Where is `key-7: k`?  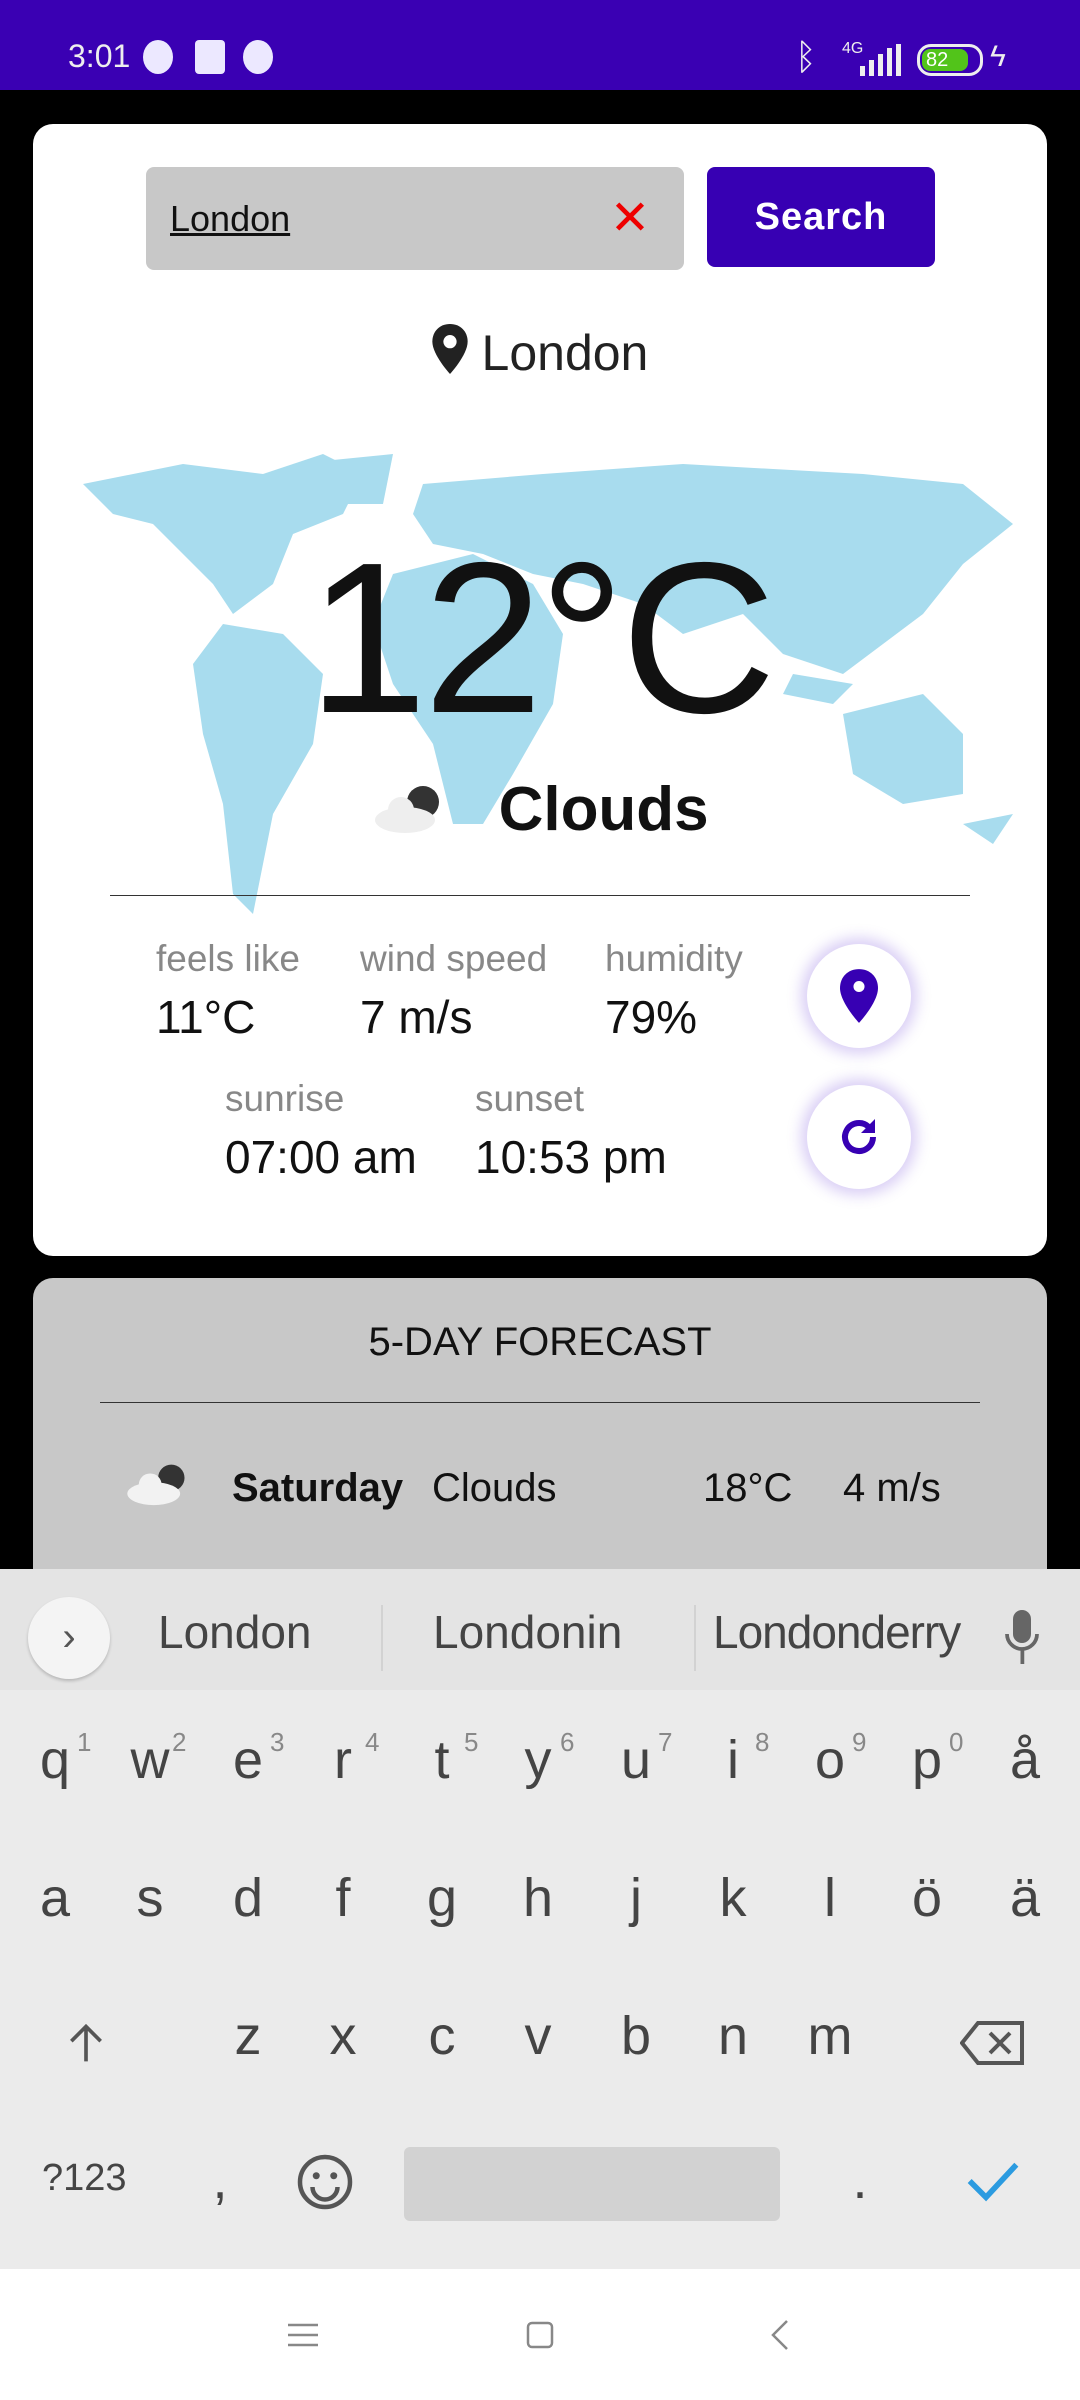 key-7: k is located at coordinates (733, 1898).